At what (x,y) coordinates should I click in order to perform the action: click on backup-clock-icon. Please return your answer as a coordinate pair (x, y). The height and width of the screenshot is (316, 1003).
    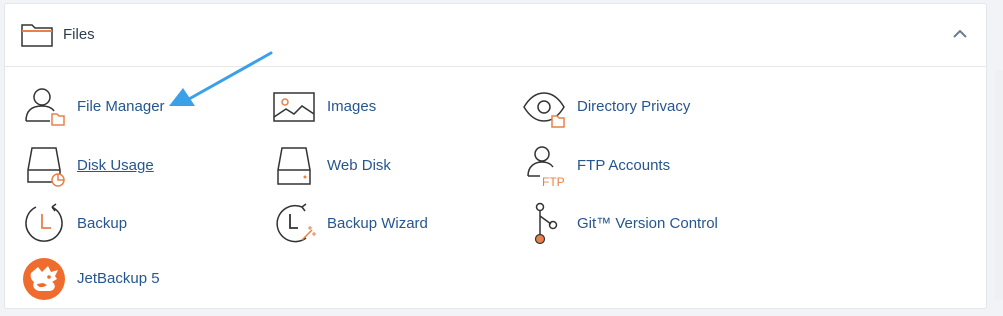
    Looking at the image, I should click on (44, 222).